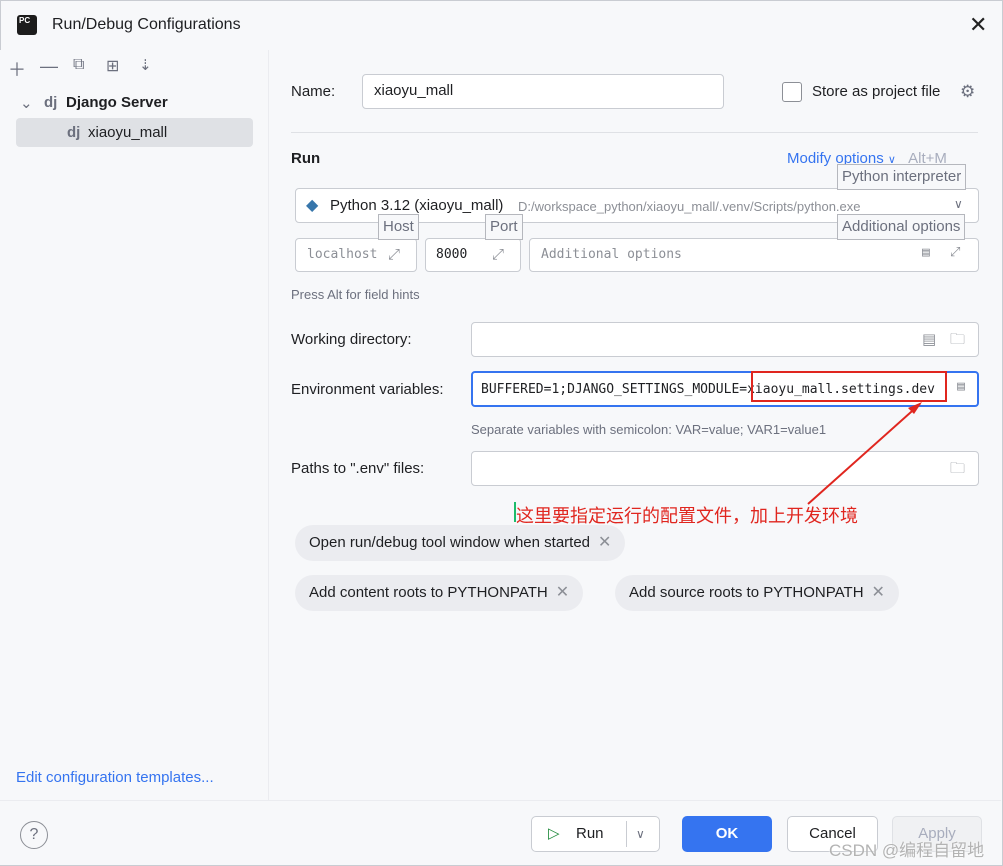 The image size is (1003, 866). I want to click on chevron-down-icon: ∨, so click(640, 834).